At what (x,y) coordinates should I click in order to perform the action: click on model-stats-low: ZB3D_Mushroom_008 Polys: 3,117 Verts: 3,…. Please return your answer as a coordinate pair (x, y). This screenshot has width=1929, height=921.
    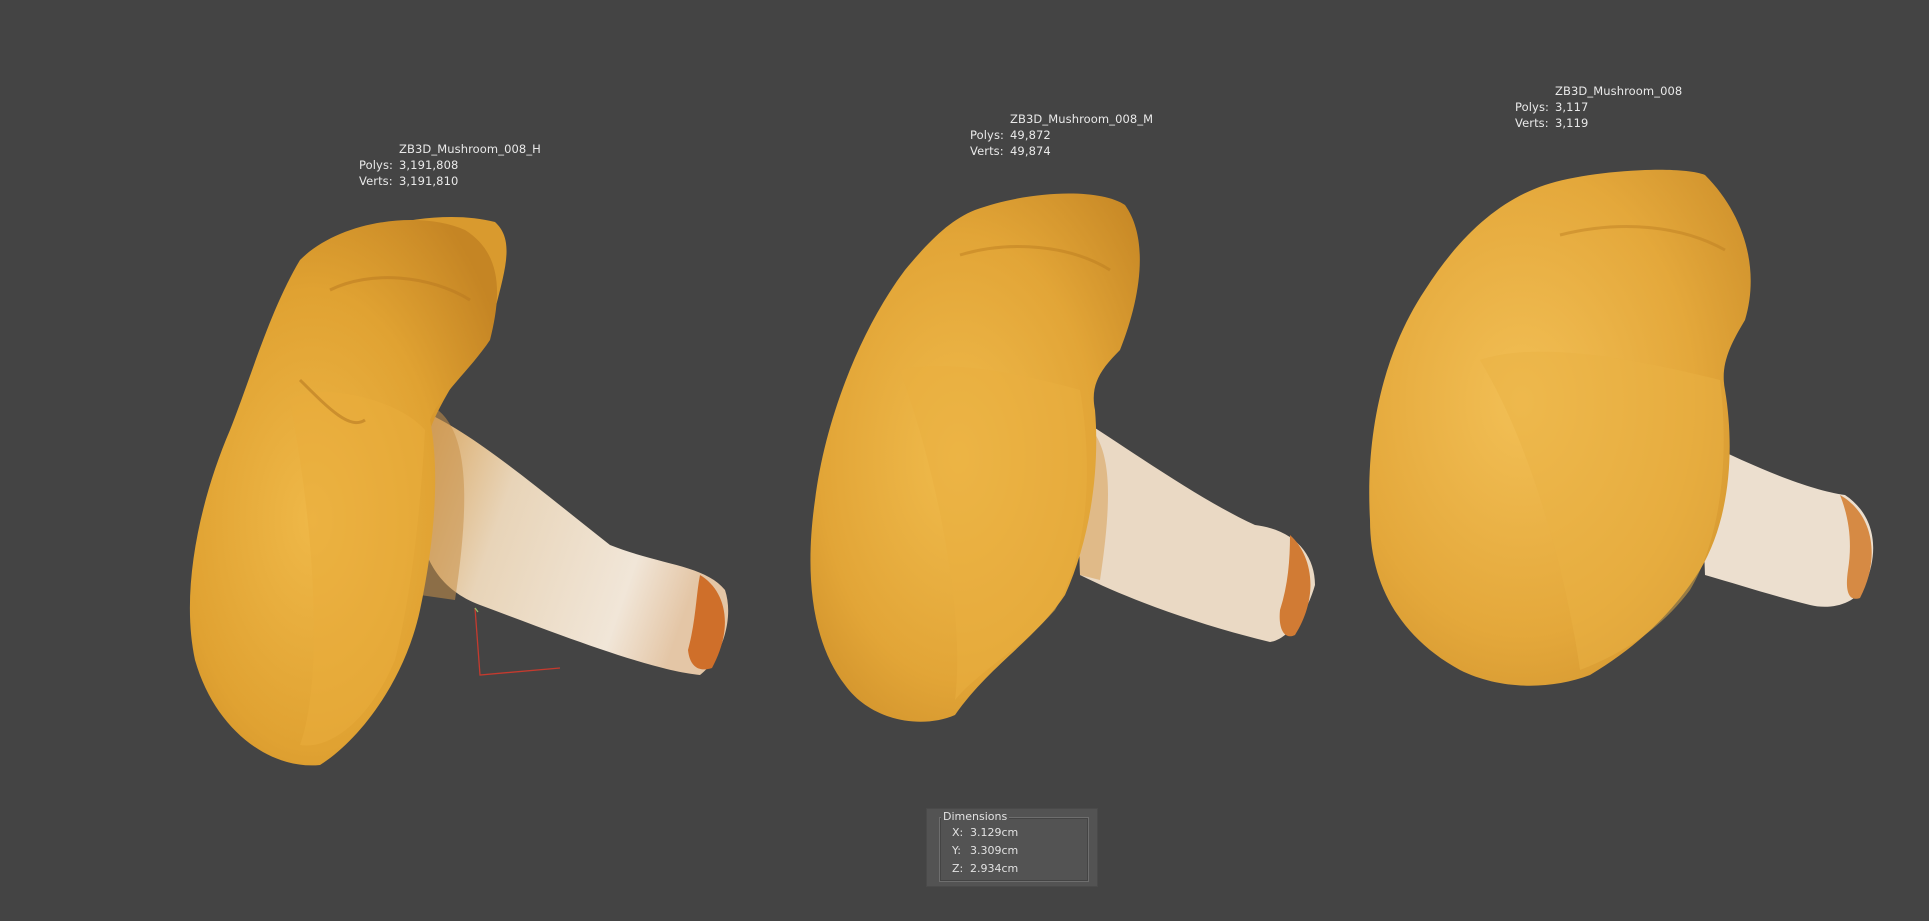
    Looking at the image, I should click on (1598, 107).